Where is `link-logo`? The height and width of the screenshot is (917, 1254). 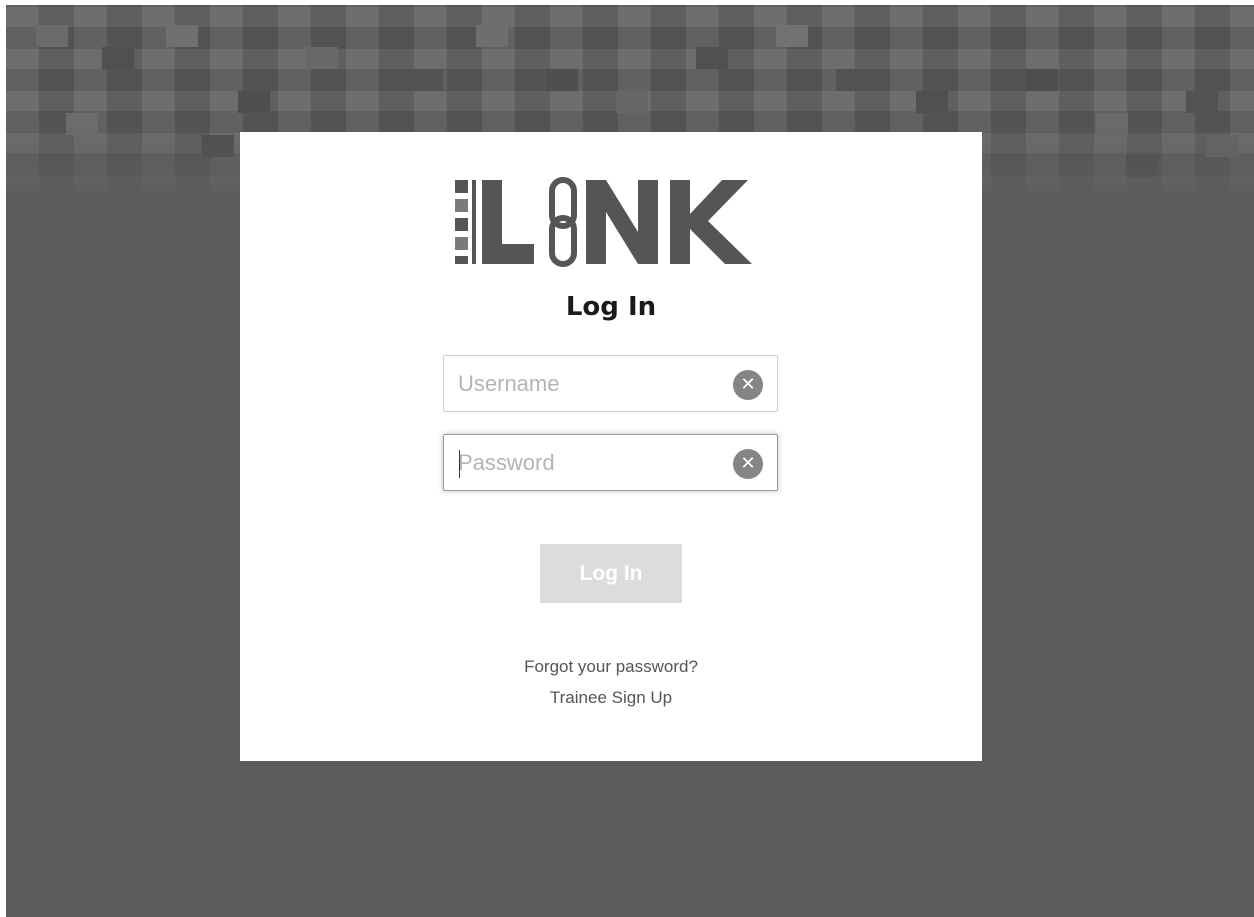
link-logo is located at coordinates (603, 222).